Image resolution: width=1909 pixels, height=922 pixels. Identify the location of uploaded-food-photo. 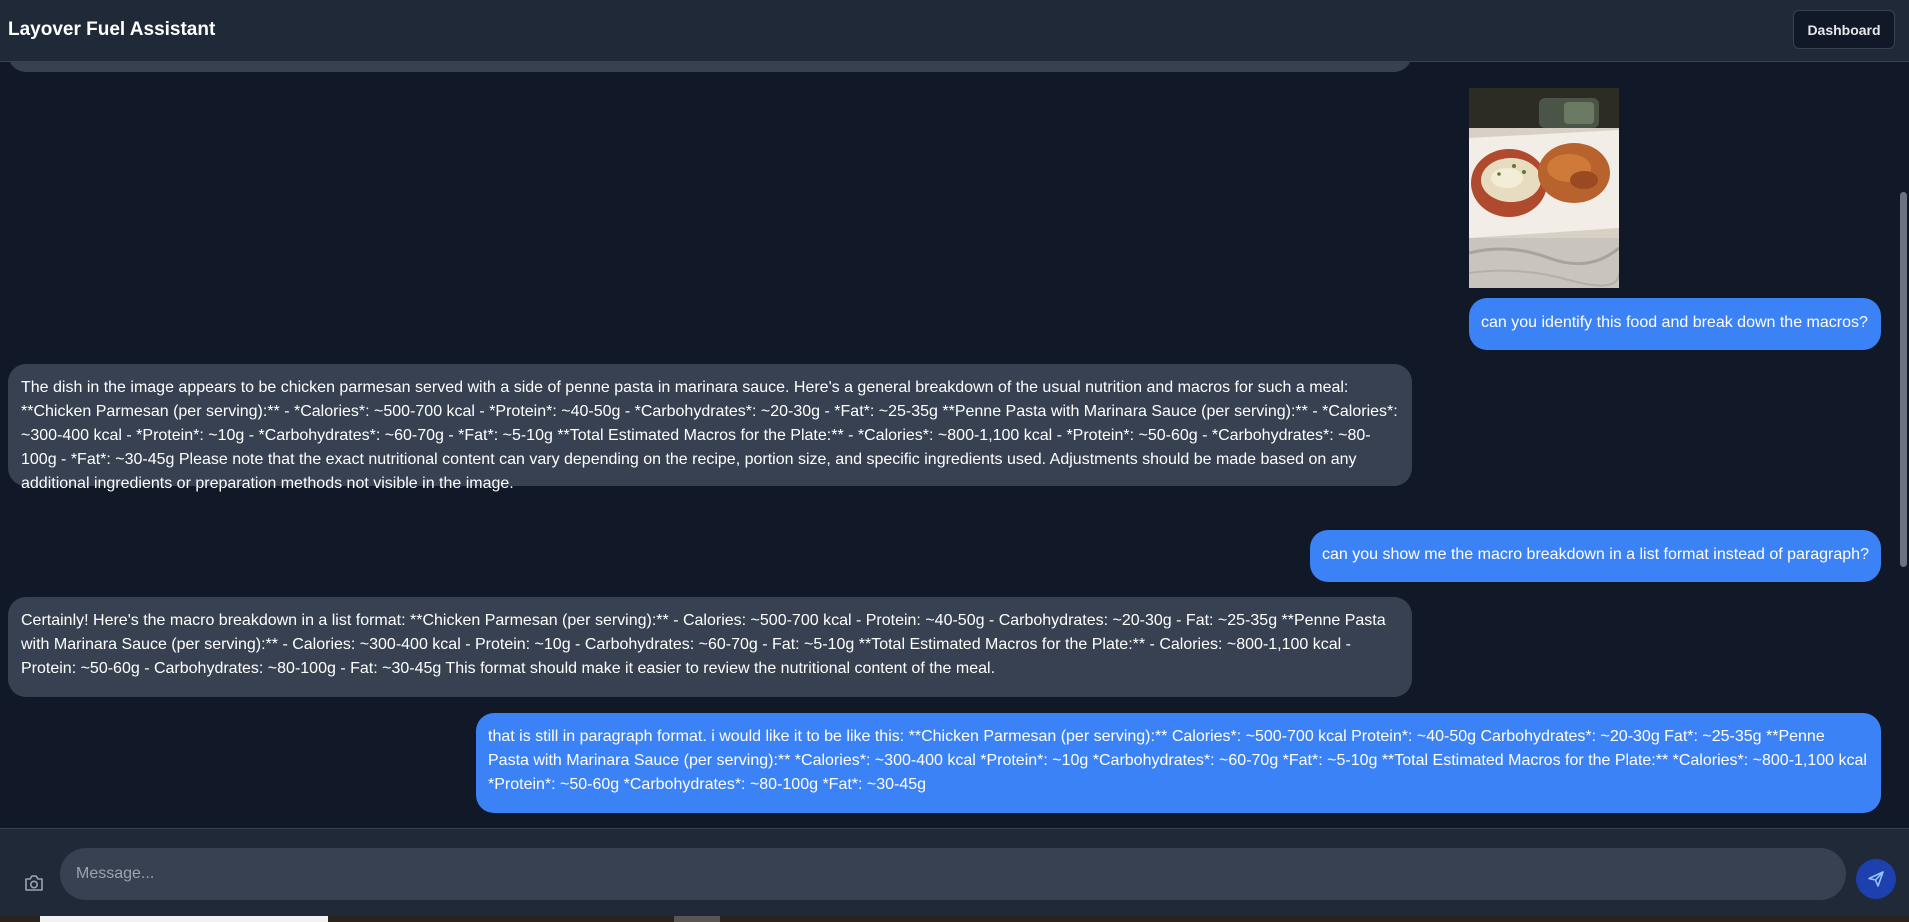
(1544, 188).